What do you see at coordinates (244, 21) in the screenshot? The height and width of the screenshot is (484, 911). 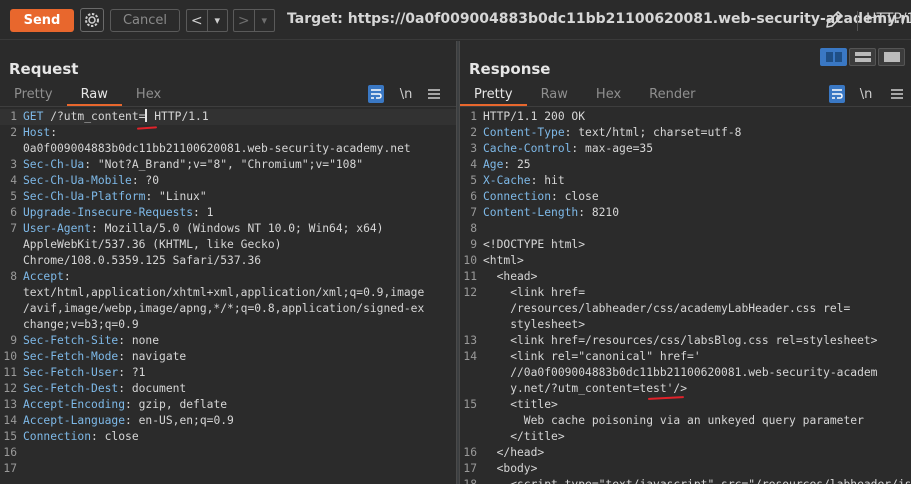 I see `forward-button: >` at bounding box center [244, 21].